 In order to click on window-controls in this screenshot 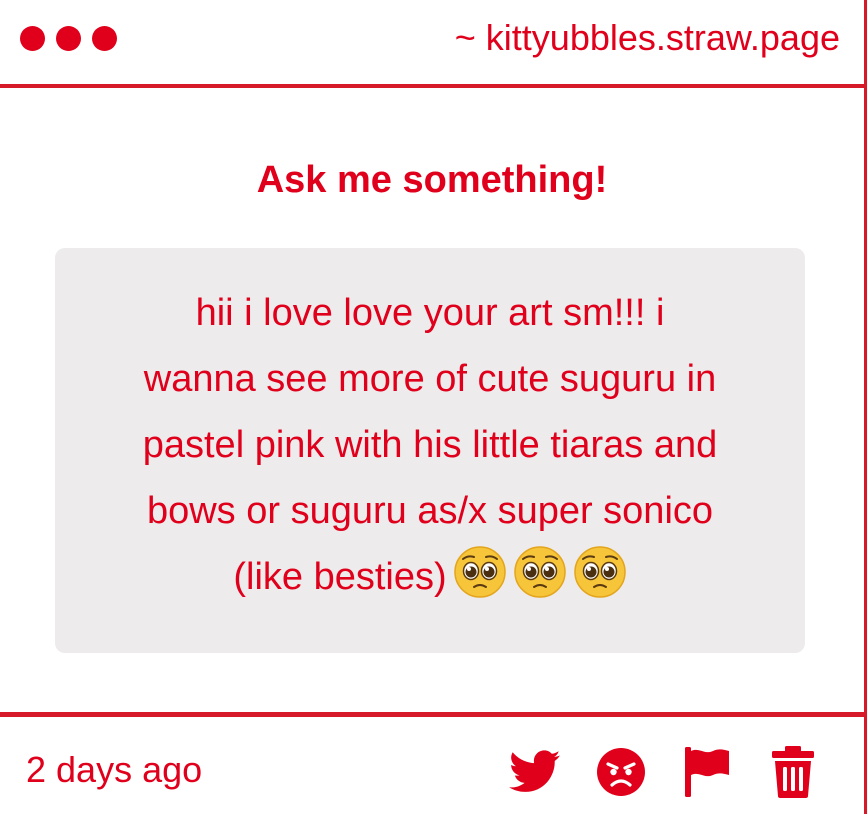, I will do `click(68, 38)`.